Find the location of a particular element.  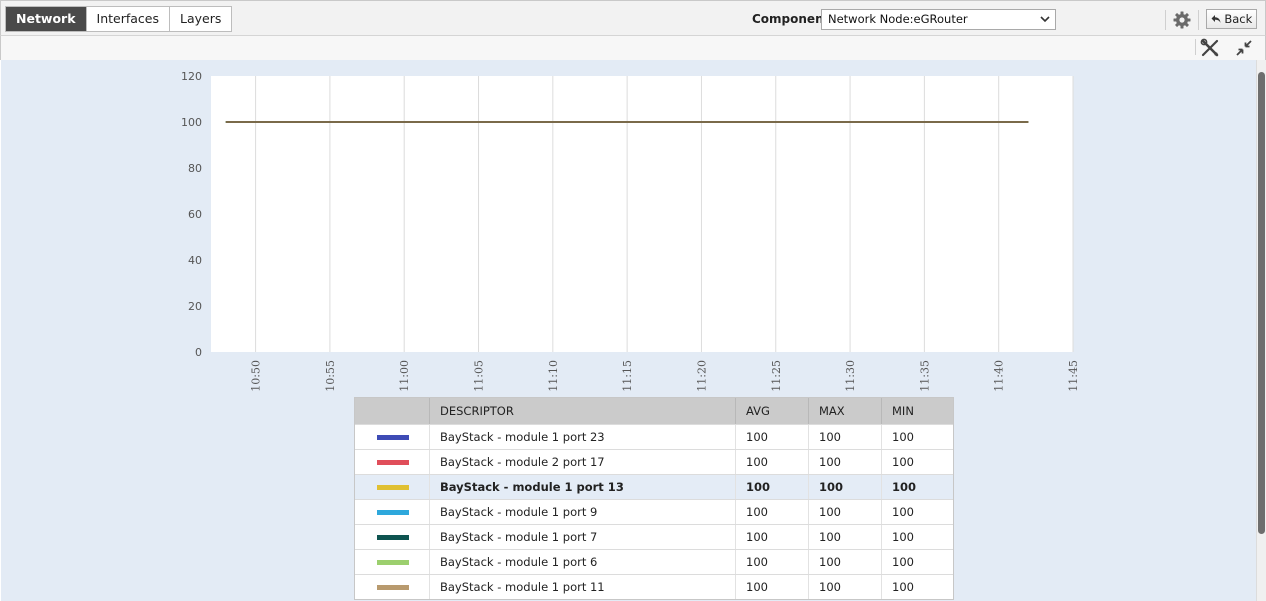

header-descriptor: DESCRIPTOR is located at coordinates (582, 411).